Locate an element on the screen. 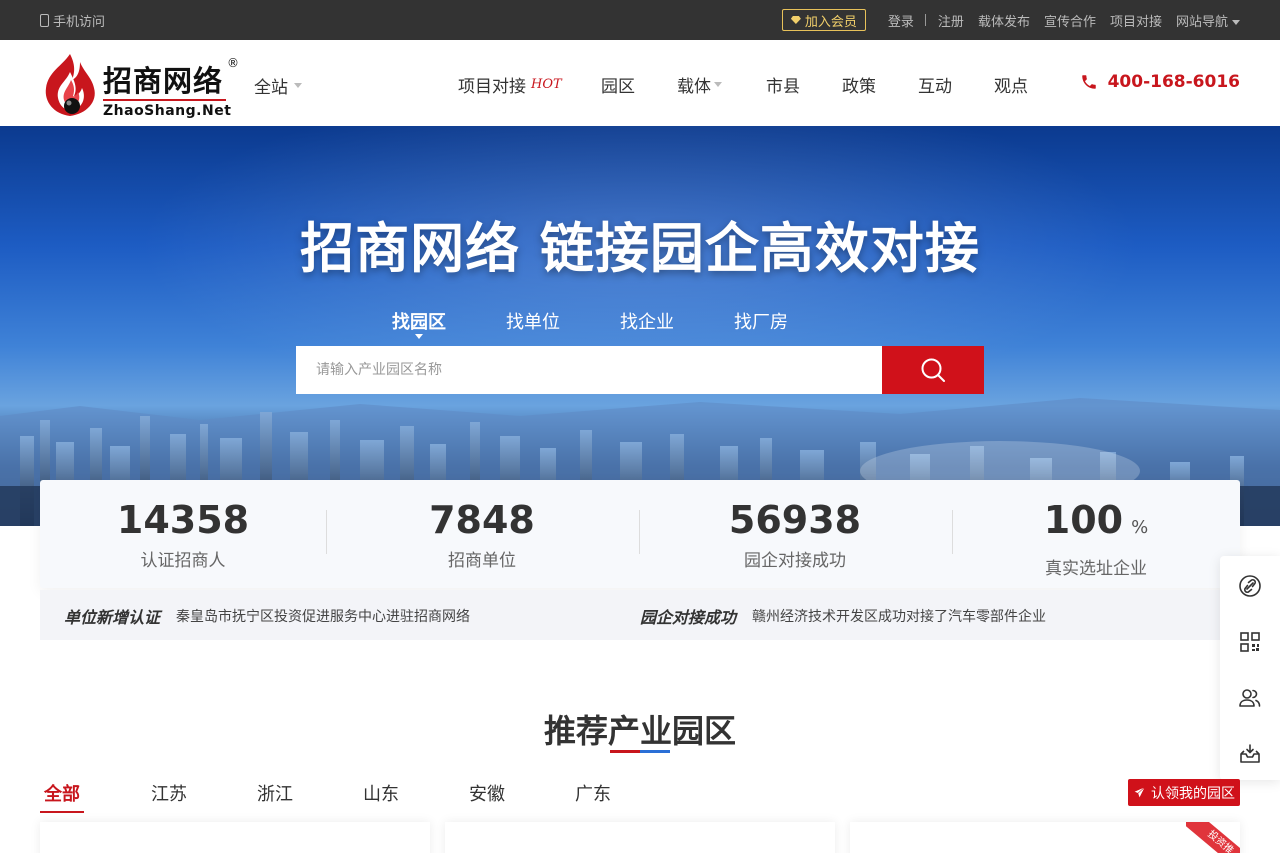 The height and width of the screenshot is (853, 1280). promotion-link: 宣传合作 is located at coordinates (1070, 20).